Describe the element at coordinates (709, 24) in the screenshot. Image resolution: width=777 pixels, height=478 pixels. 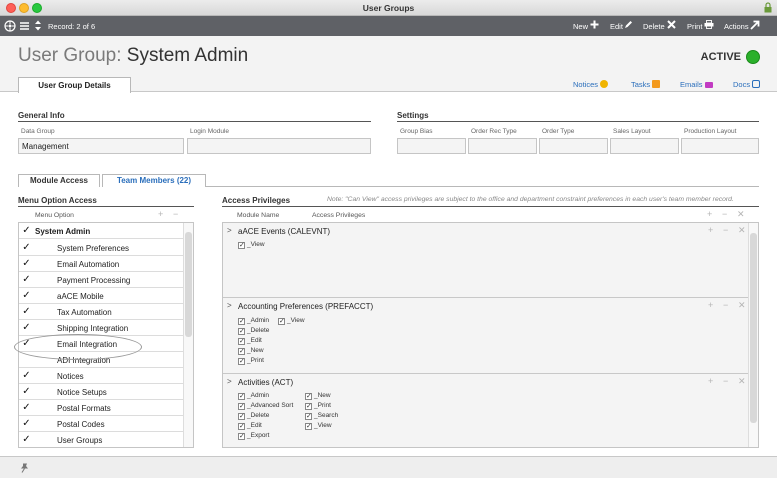
I see `printer-icon` at that location.